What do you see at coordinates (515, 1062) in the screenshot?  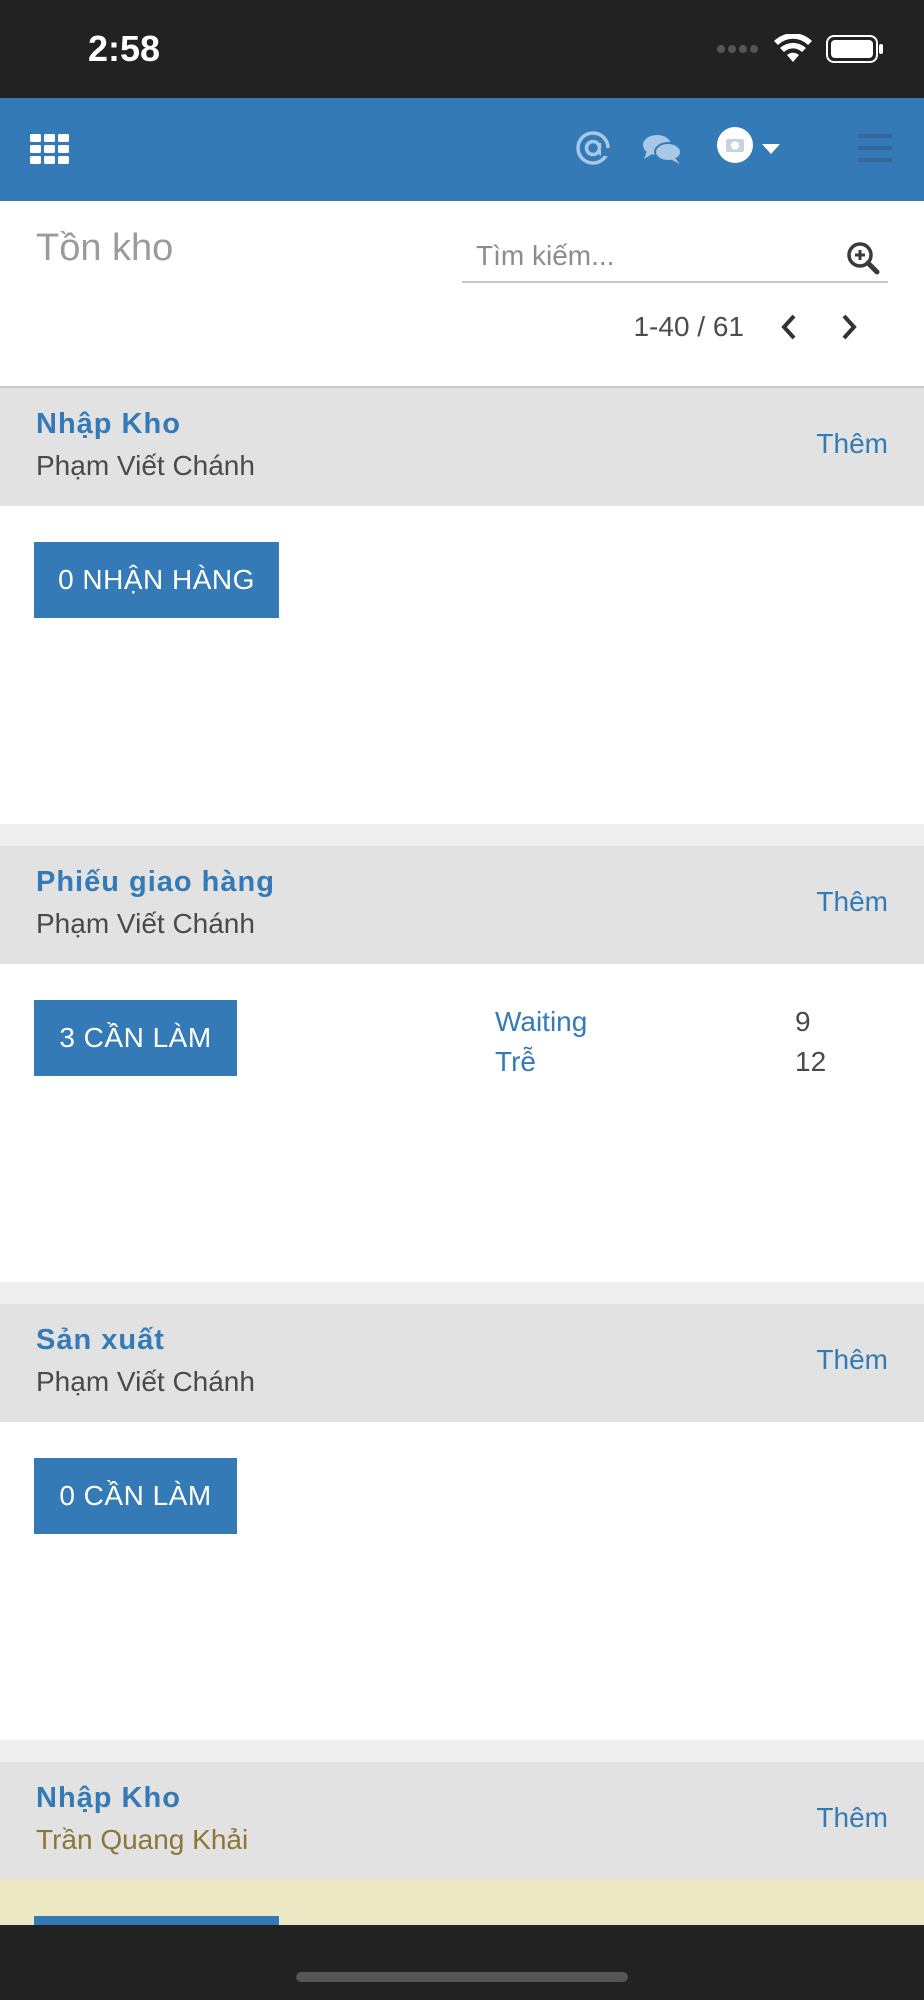 I see `stat-label-late: Trễ` at bounding box center [515, 1062].